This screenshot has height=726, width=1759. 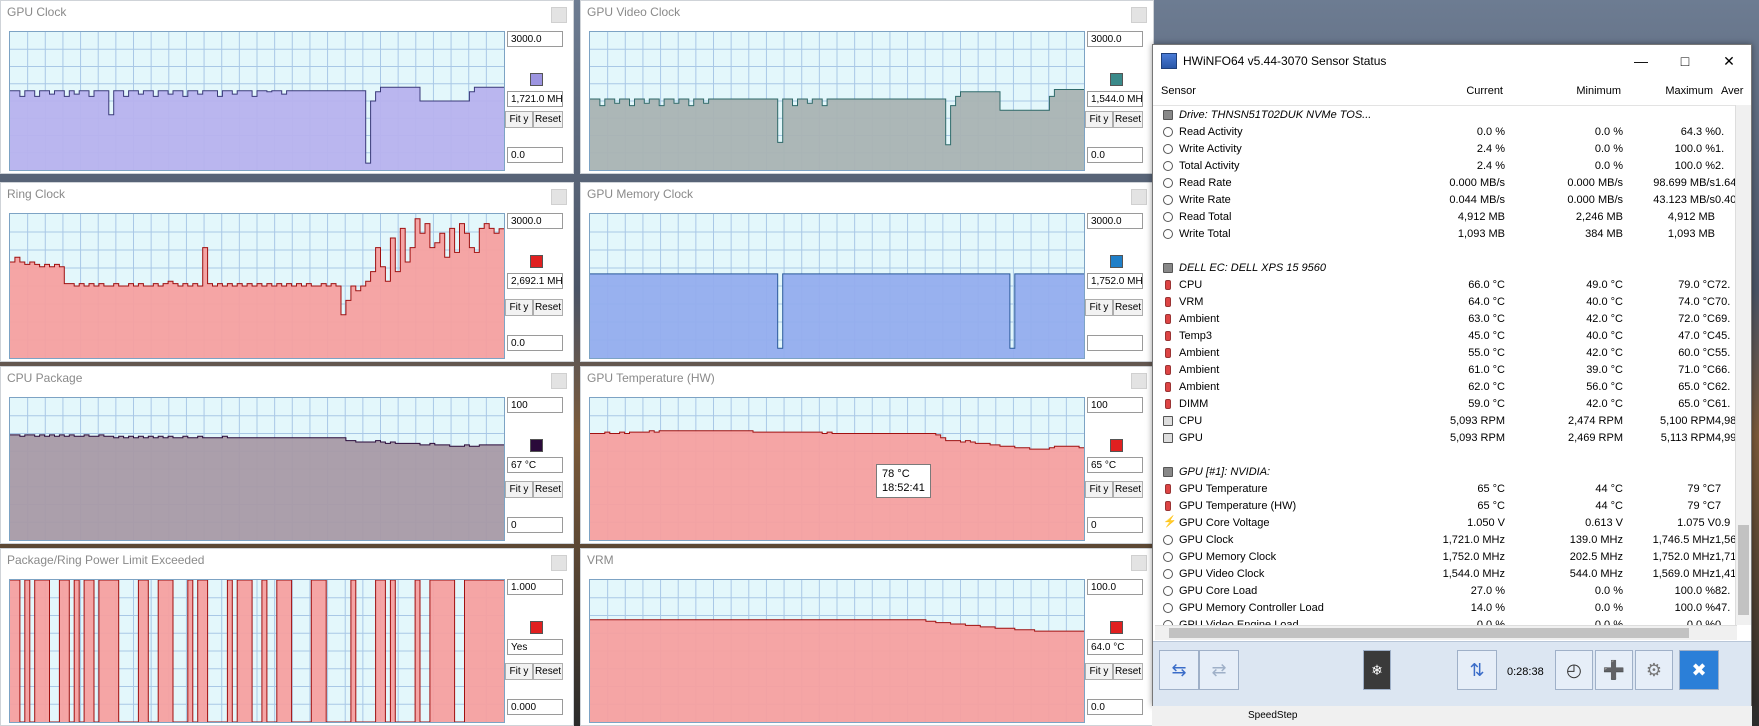 I want to click on current-value-box: 1,721.0 MHz, so click(x=535, y=99).